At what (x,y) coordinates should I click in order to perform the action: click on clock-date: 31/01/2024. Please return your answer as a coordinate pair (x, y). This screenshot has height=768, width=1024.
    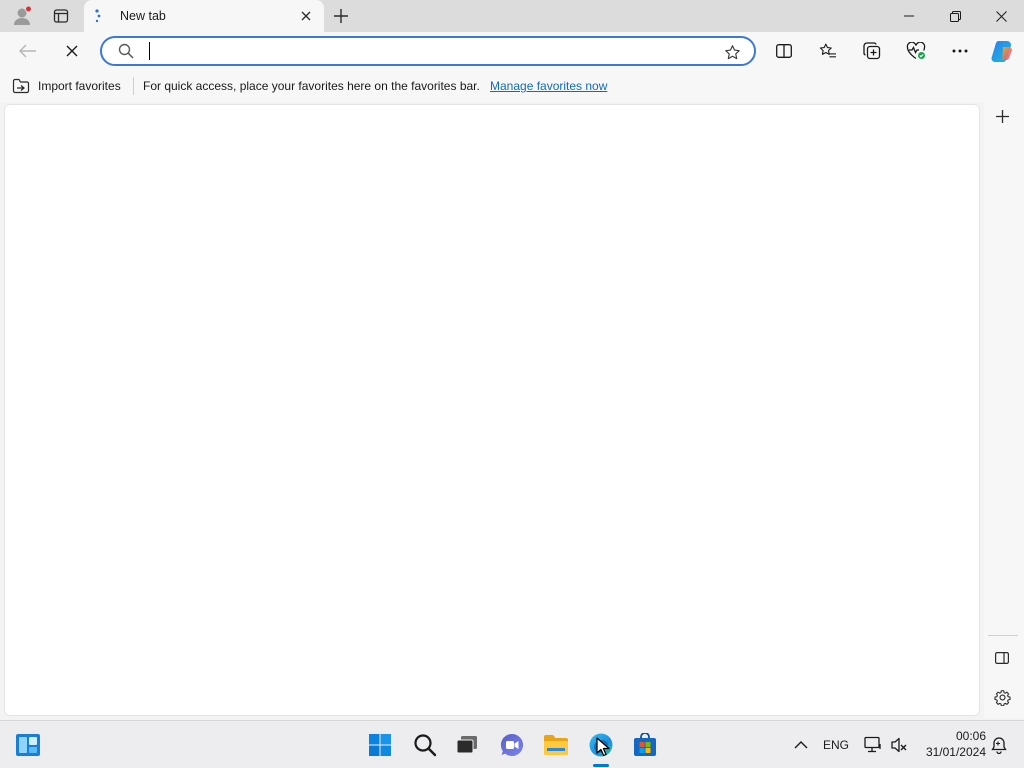
    Looking at the image, I should click on (955, 752).